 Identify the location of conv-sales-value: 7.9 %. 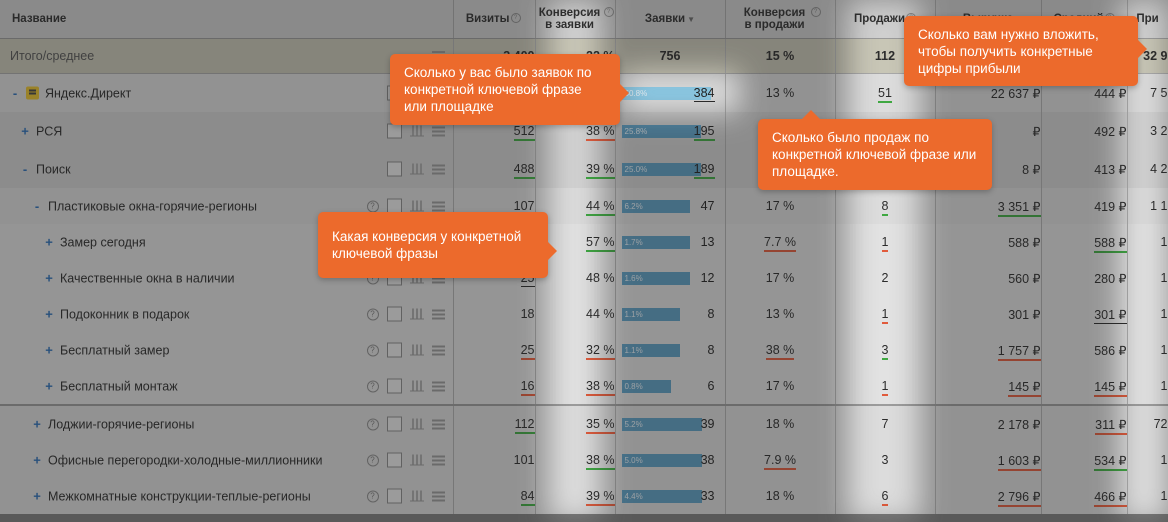
(780, 461).